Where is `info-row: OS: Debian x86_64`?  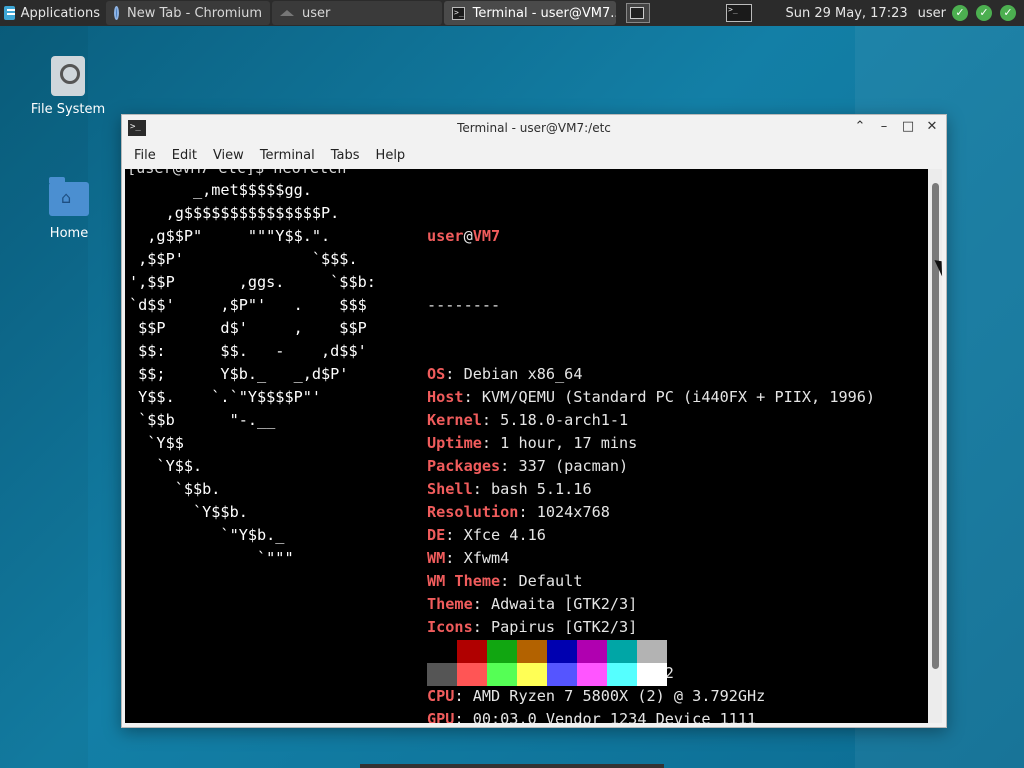
info-row: OS: Debian x86_64 is located at coordinates (505, 374).